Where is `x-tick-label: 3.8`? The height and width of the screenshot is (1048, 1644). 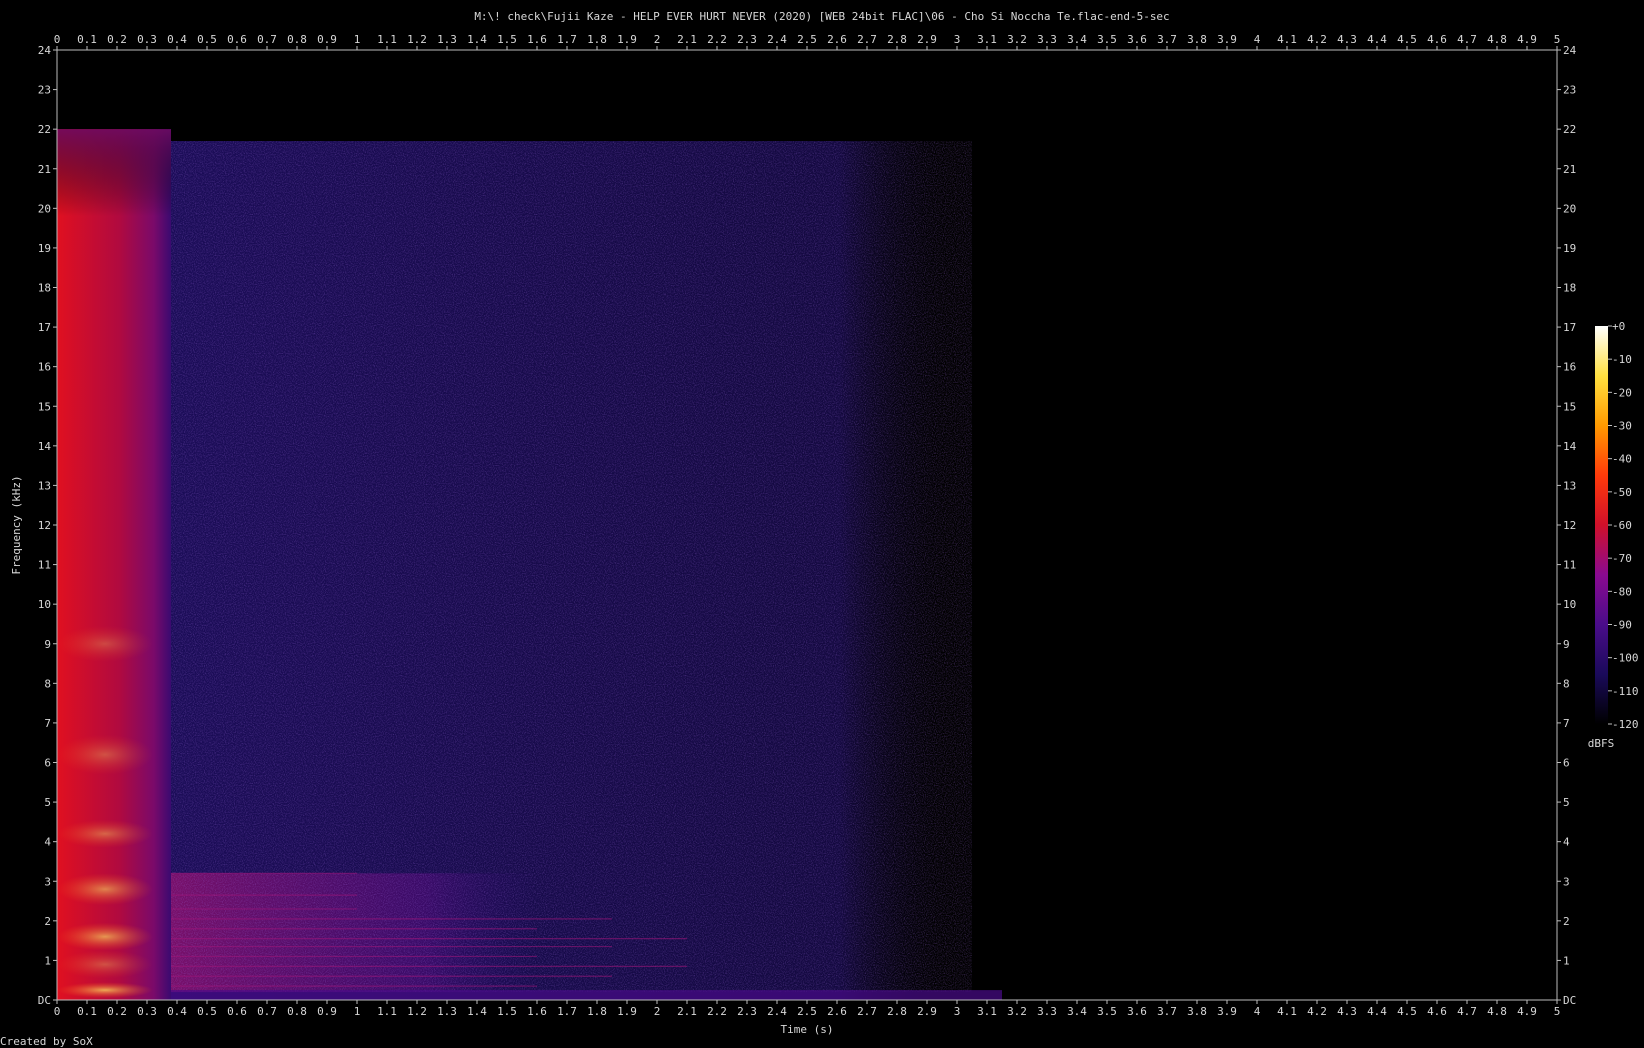 x-tick-label: 3.8 is located at coordinates (1197, 39).